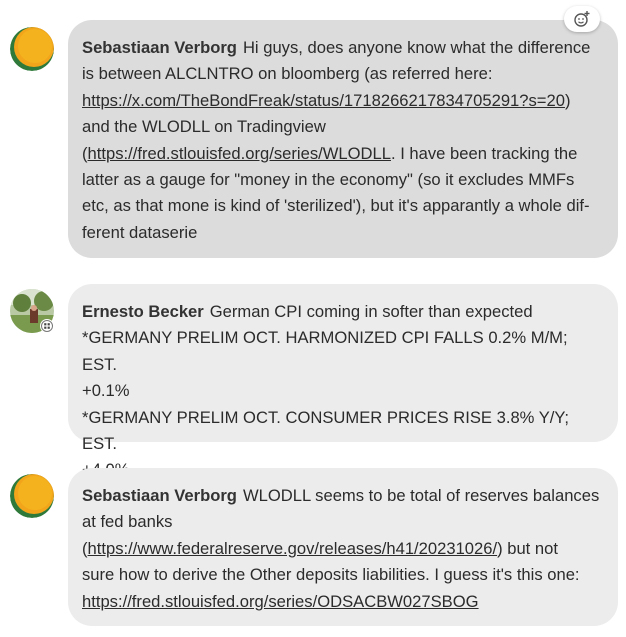 This screenshot has width=626, height=637. I want to click on message-line: +0.1%, so click(106, 391).